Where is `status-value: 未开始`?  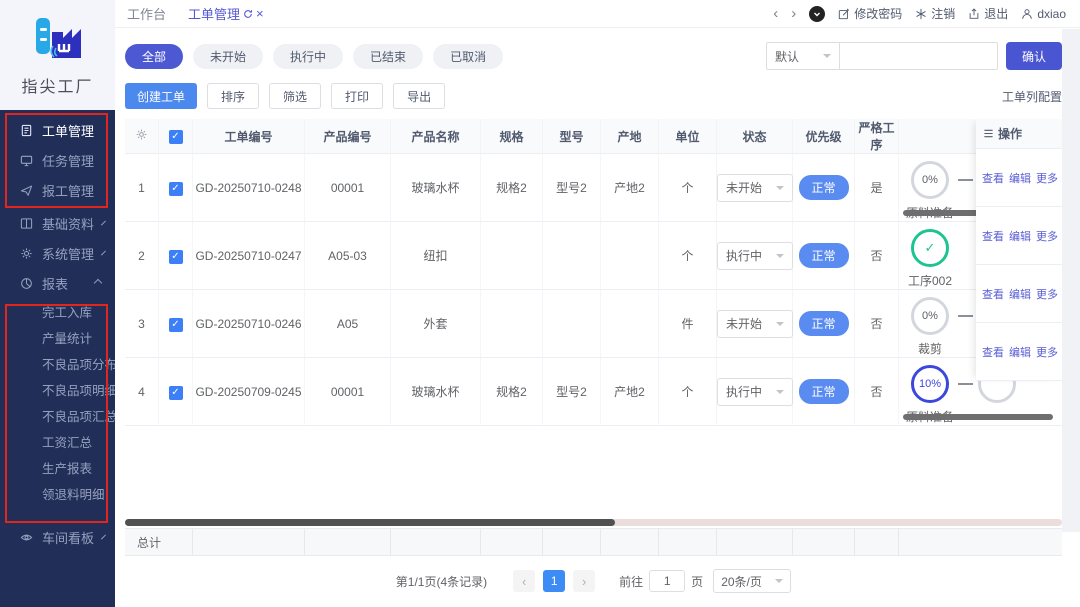 status-value: 未开始 is located at coordinates (744, 324).